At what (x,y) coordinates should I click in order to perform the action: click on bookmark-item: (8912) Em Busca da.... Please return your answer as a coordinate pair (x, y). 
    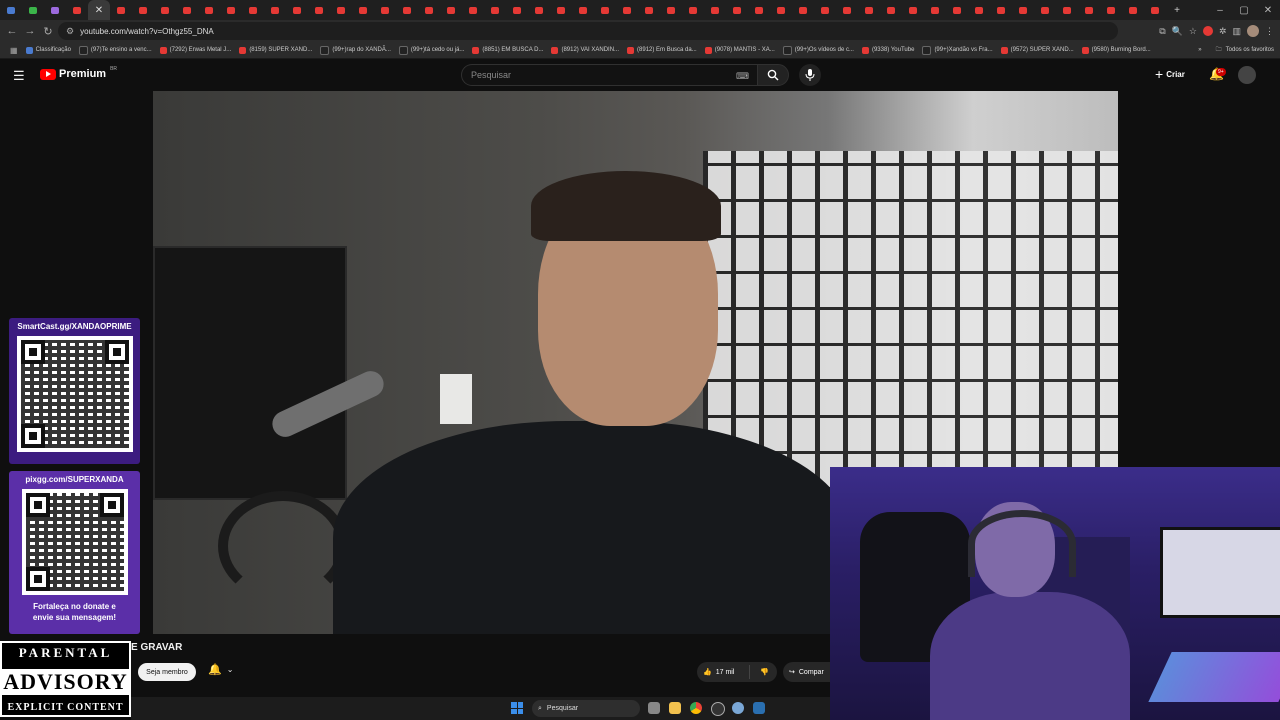
    Looking at the image, I should click on (662, 50).